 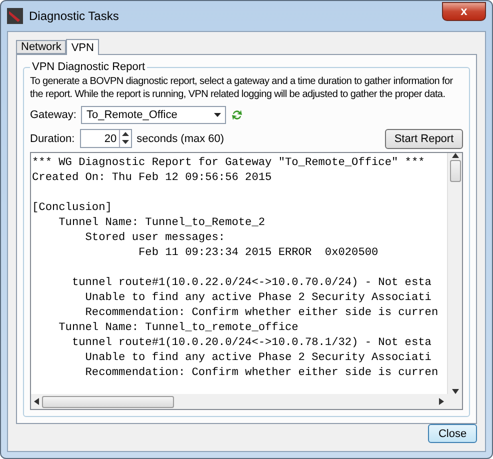 What do you see at coordinates (152, 178) in the screenshot?
I see `report-line: Created On: Thu Feb 12 09:56:56 2015` at bounding box center [152, 178].